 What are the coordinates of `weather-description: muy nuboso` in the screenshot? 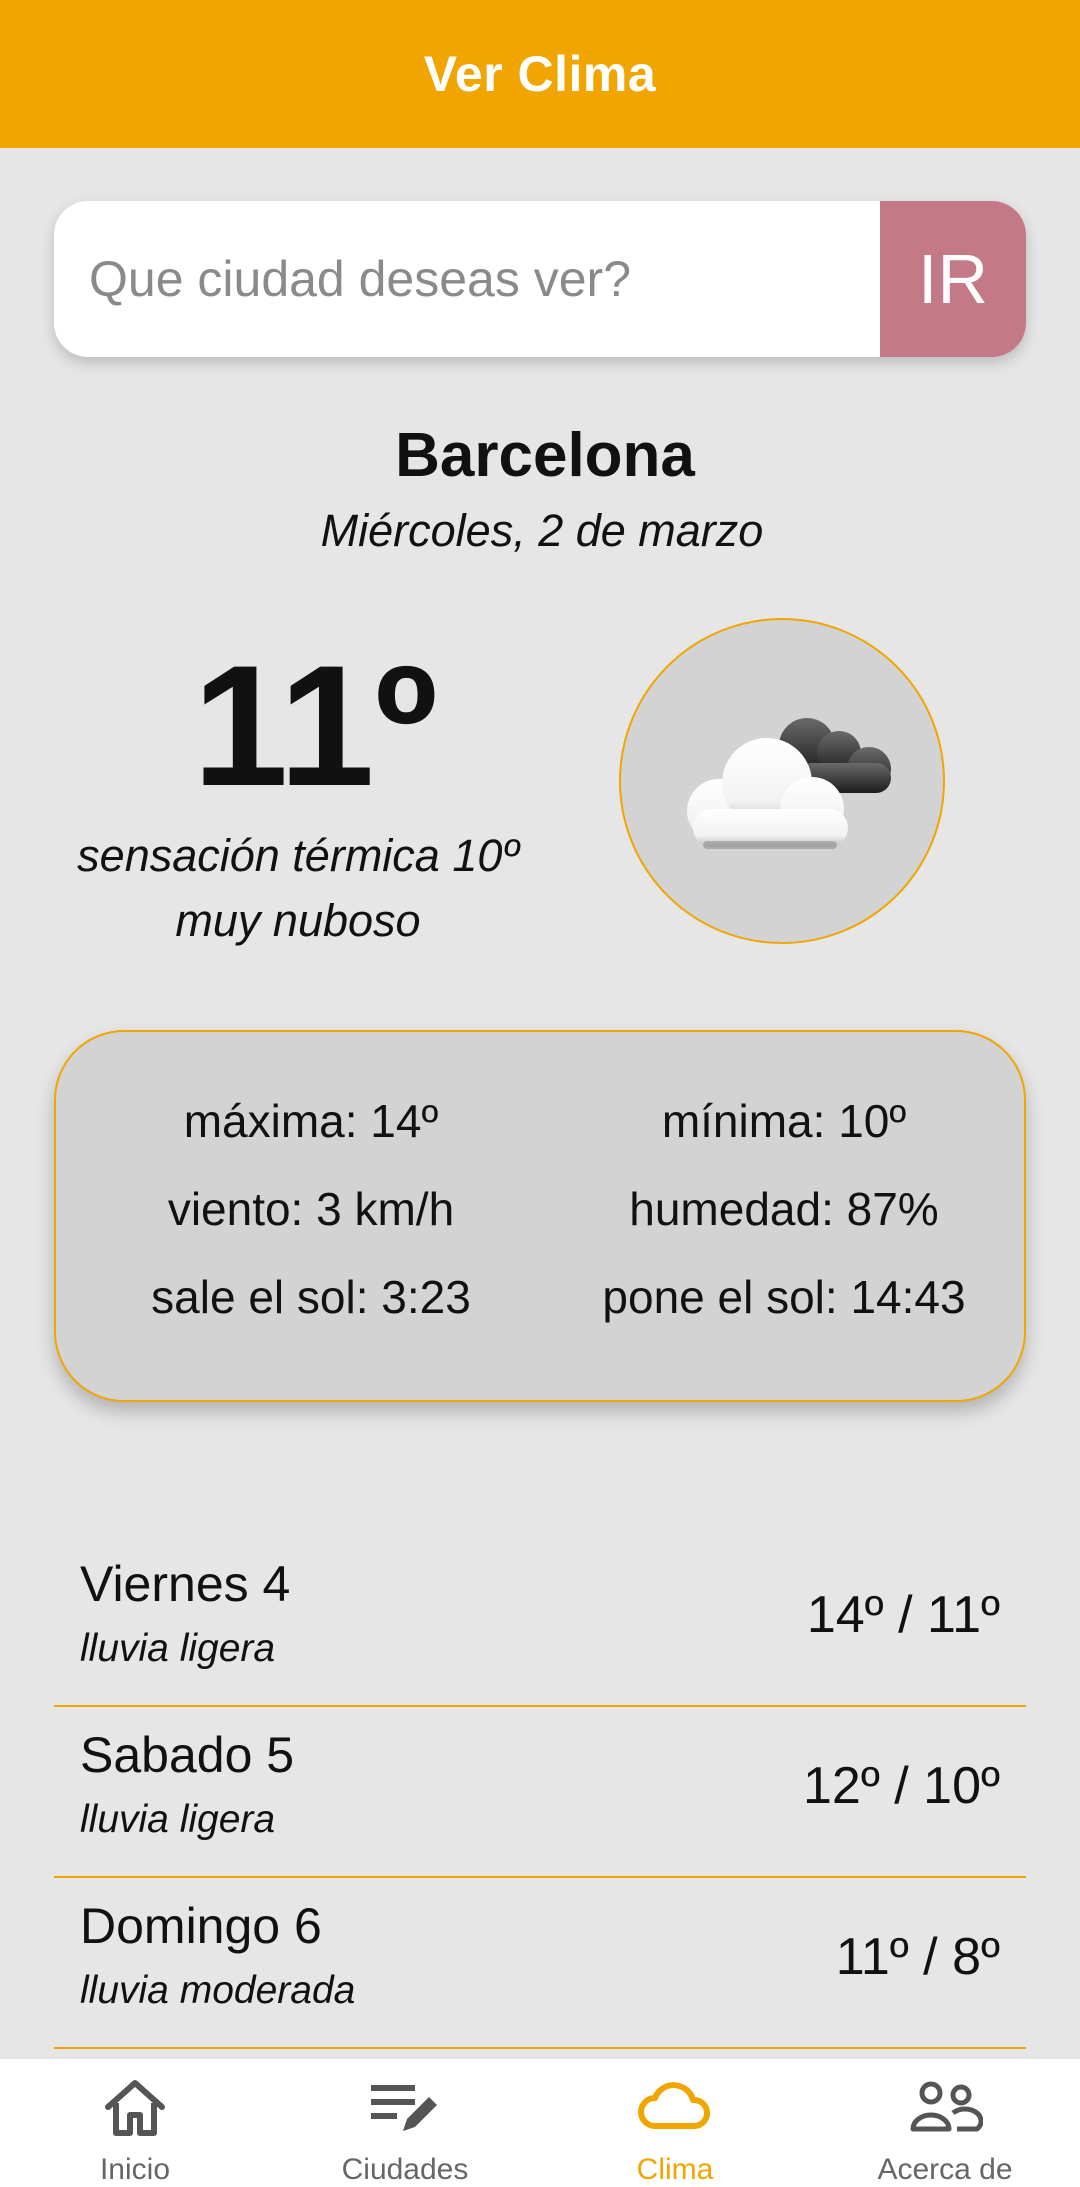 It's located at (298, 920).